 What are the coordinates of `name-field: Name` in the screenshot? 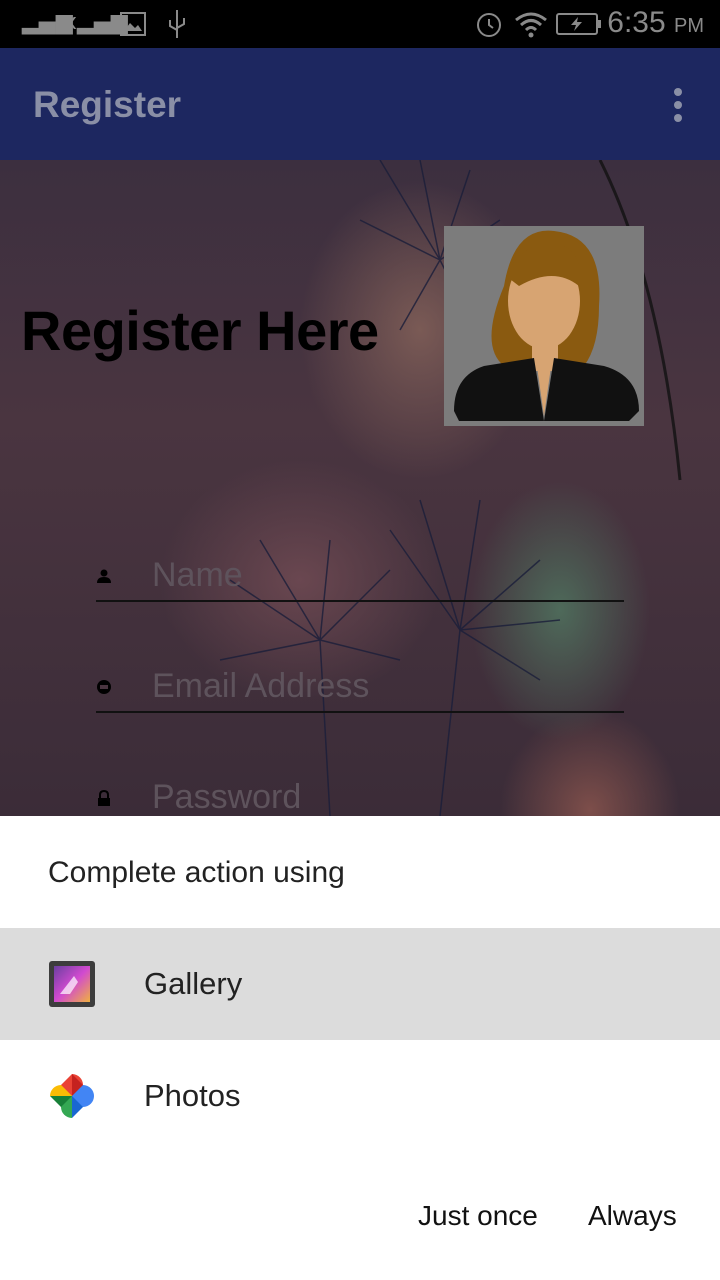 It's located at (360, 576).